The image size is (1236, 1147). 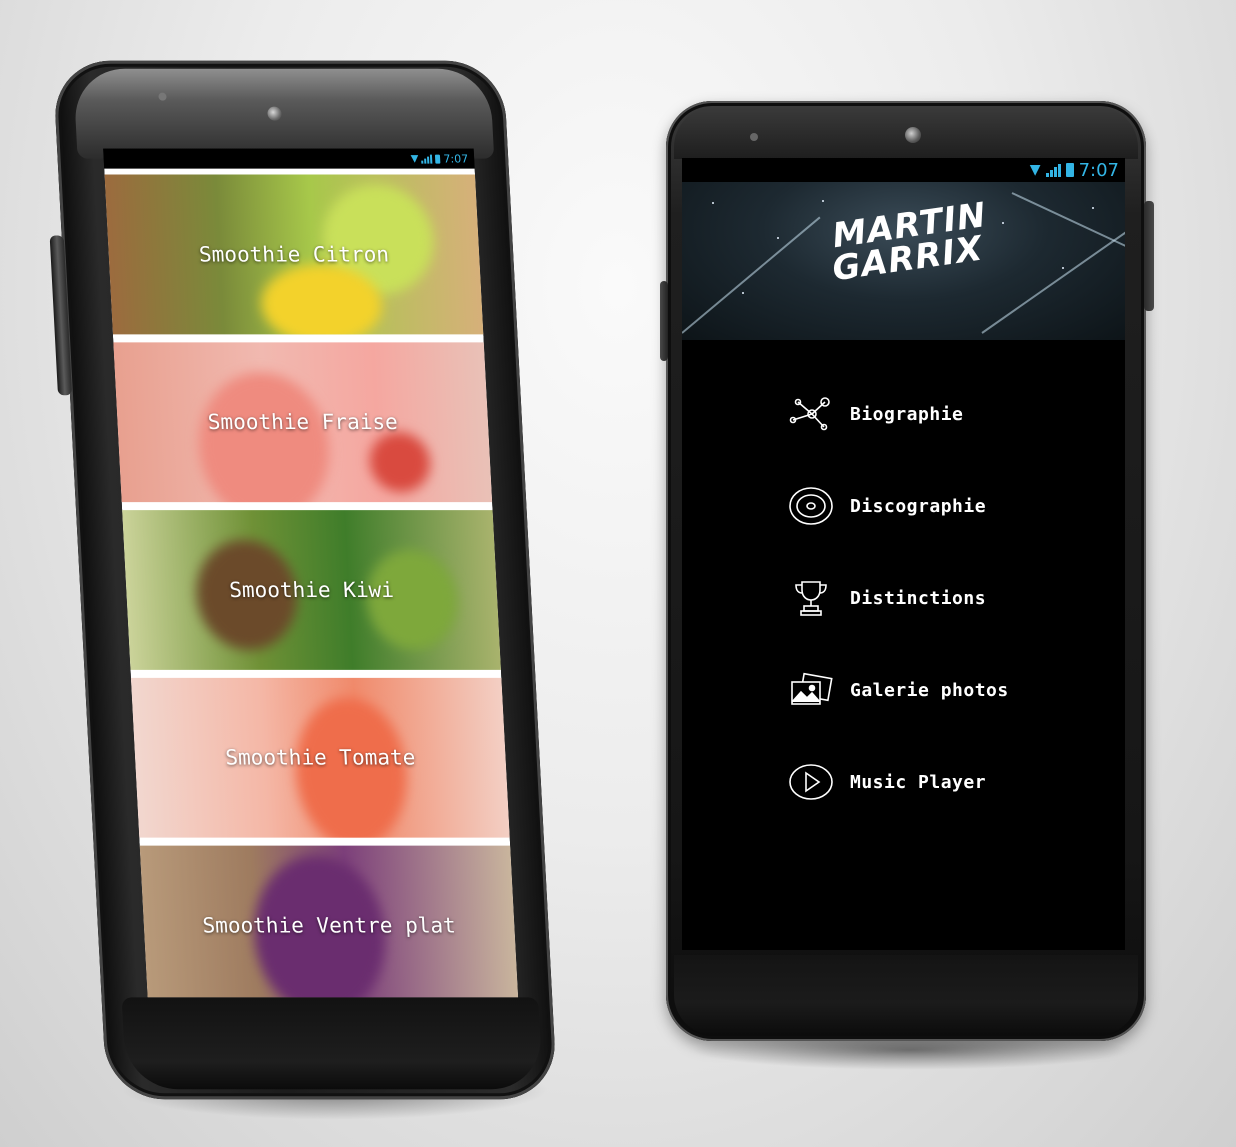 I want to click on menu-item-galerie-photos: Galerie photos, so click(x=898, y=690).